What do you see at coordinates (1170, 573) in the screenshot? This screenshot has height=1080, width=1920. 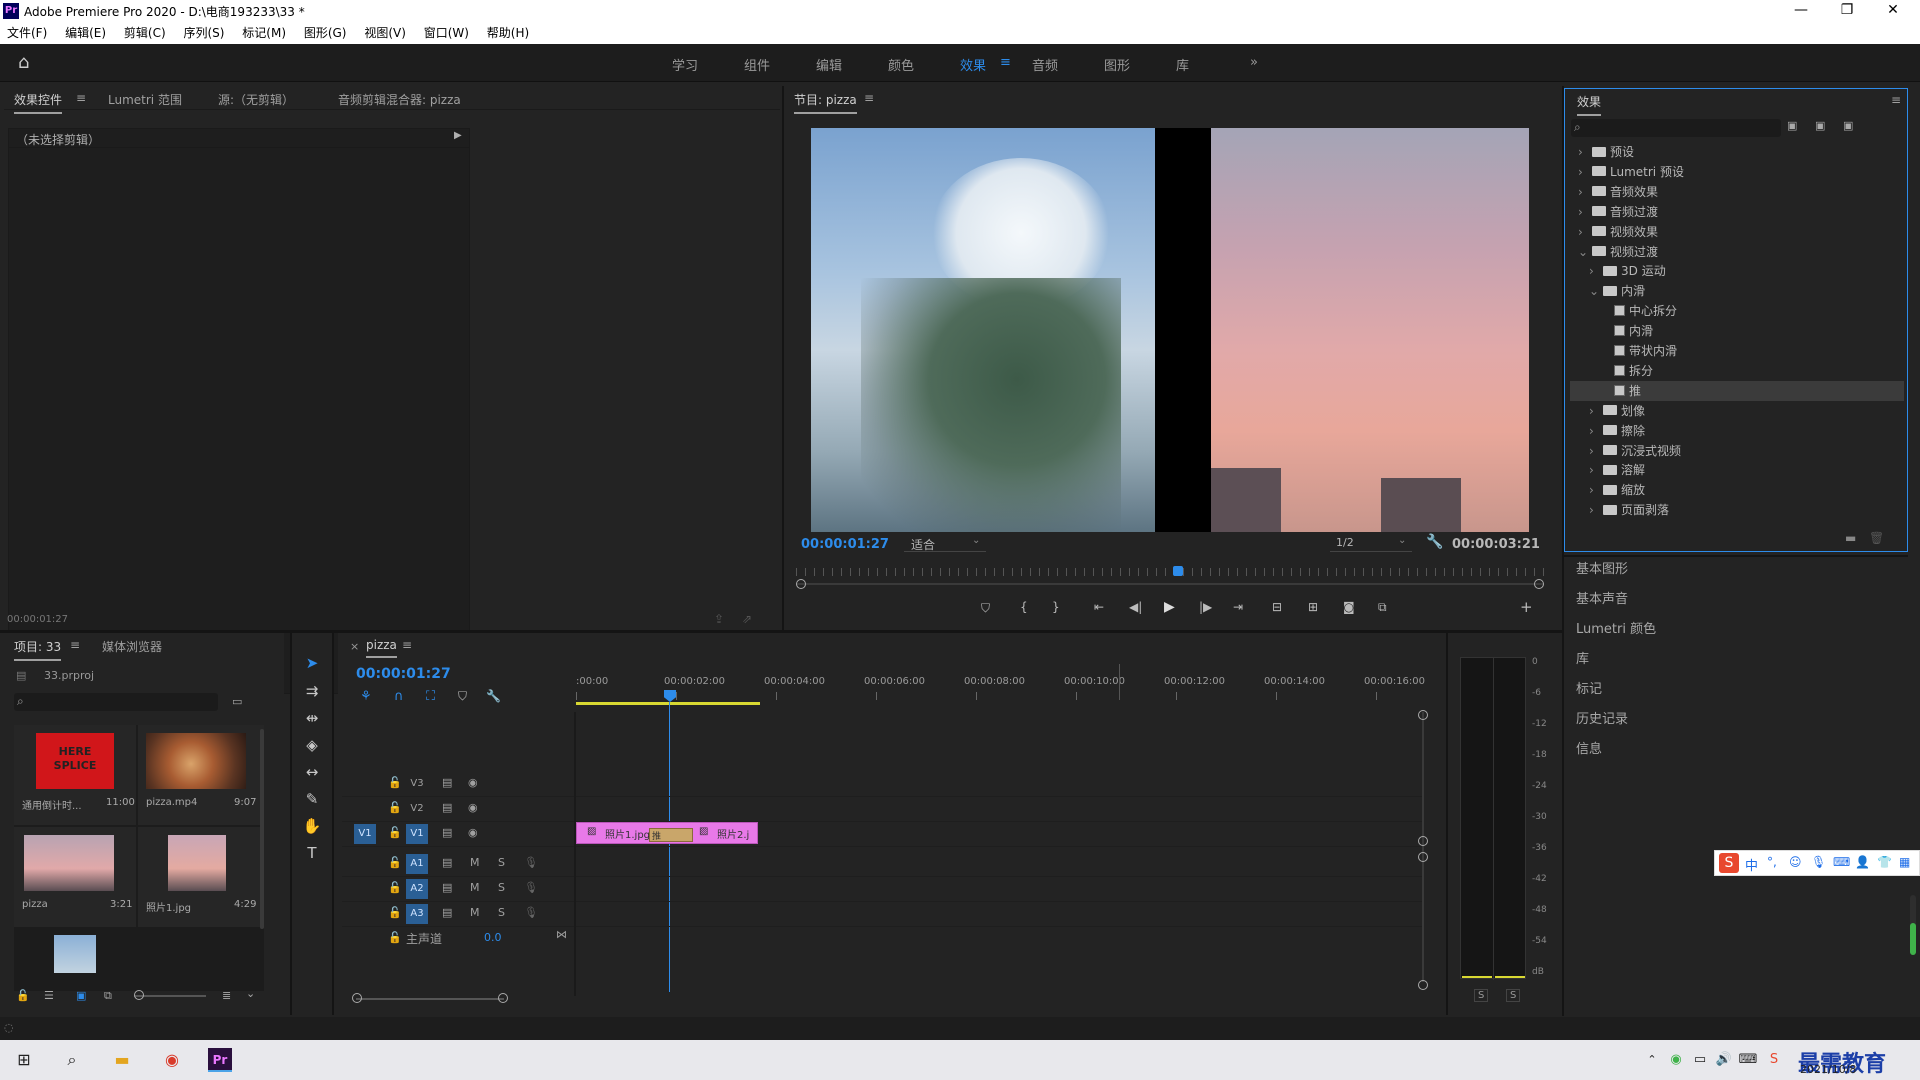 I see `program-scrub-bar` at bounding box center [1170, 573].